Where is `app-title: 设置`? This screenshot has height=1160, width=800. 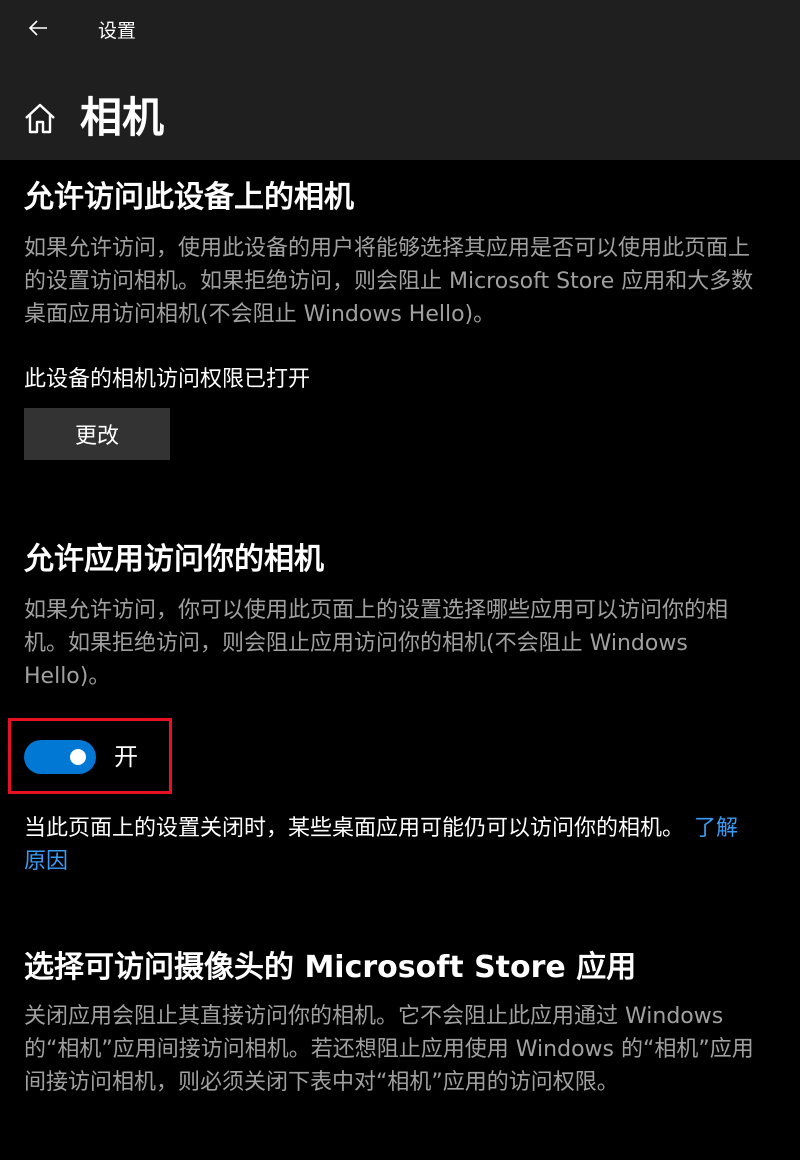
app-title: 设置 is located at coordinates (117, 31).